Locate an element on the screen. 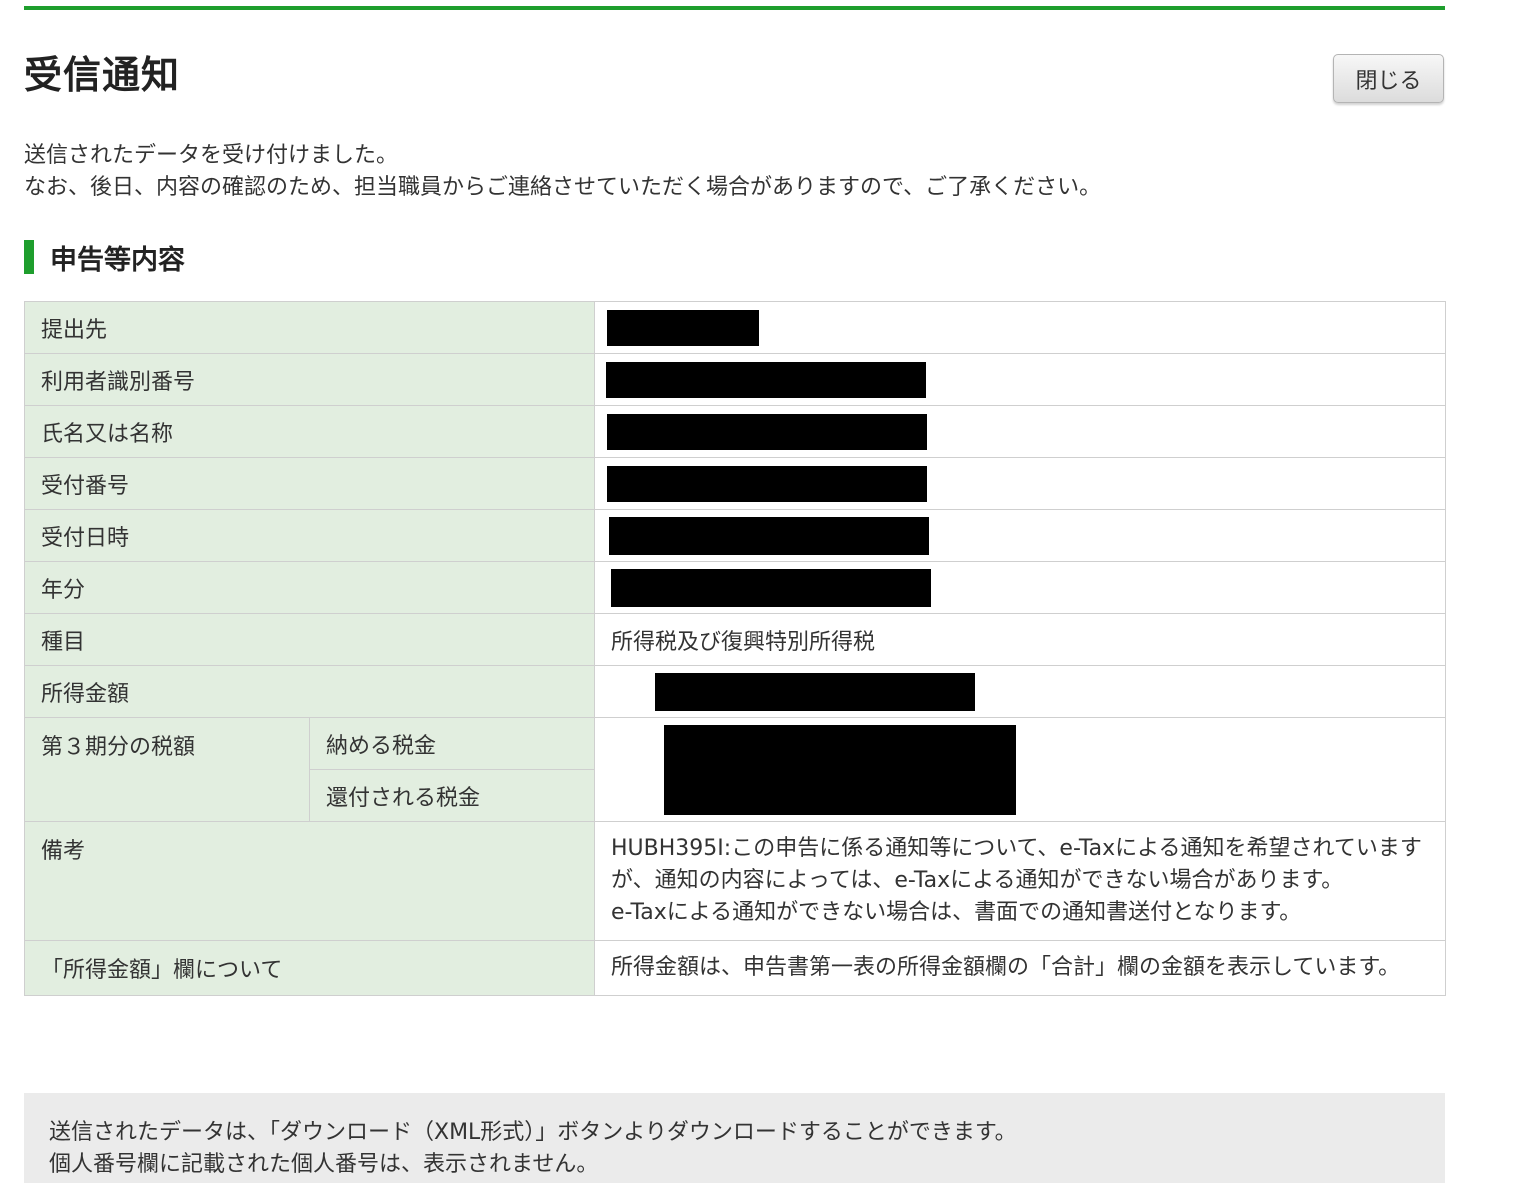 Image resolution: width=1536 pixels, height=1183 pixels. value-third-period-tax is located at coordinates (1020, 769).